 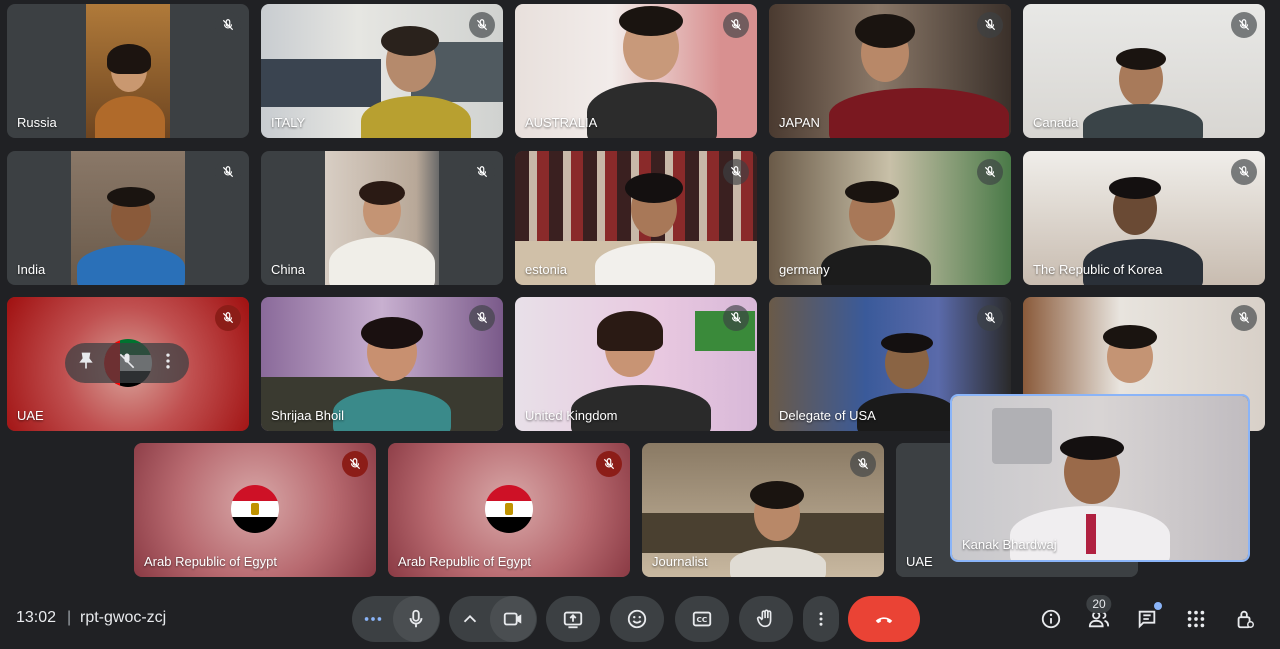 What do you see at coordinates (636, 71) in the screenshot?
I see `participant-tile: AUSTRALIA` at bounding box center [636, 71].